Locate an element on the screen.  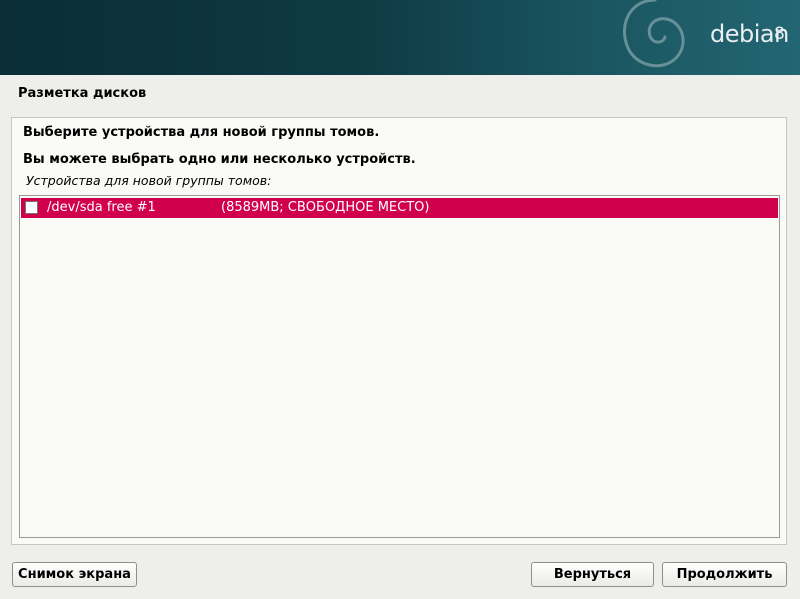
device-list-label: Устройства для новой группы томов: is located at coordinates (149, 180).